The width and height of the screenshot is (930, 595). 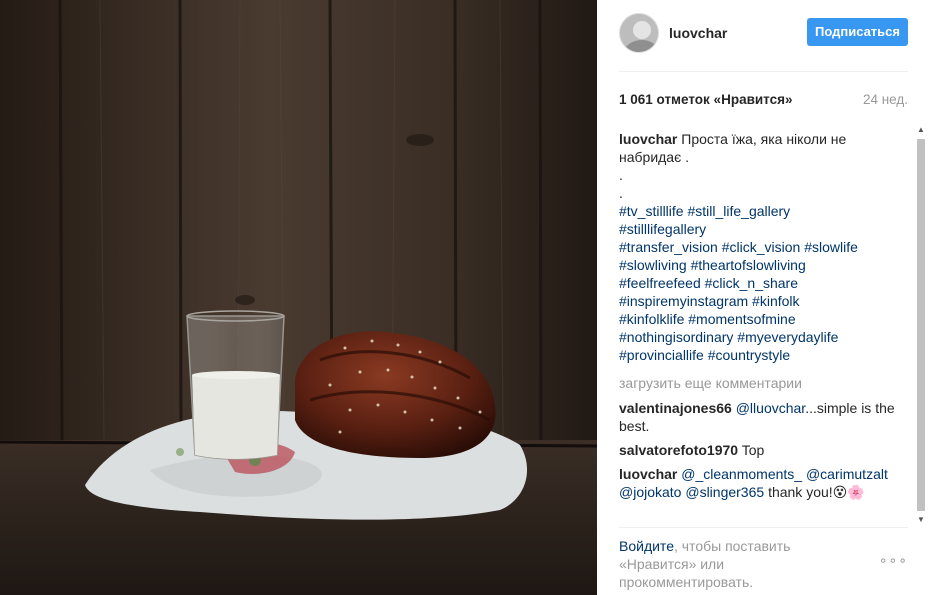 I want to click on avatar, so click(x=639, y=33).